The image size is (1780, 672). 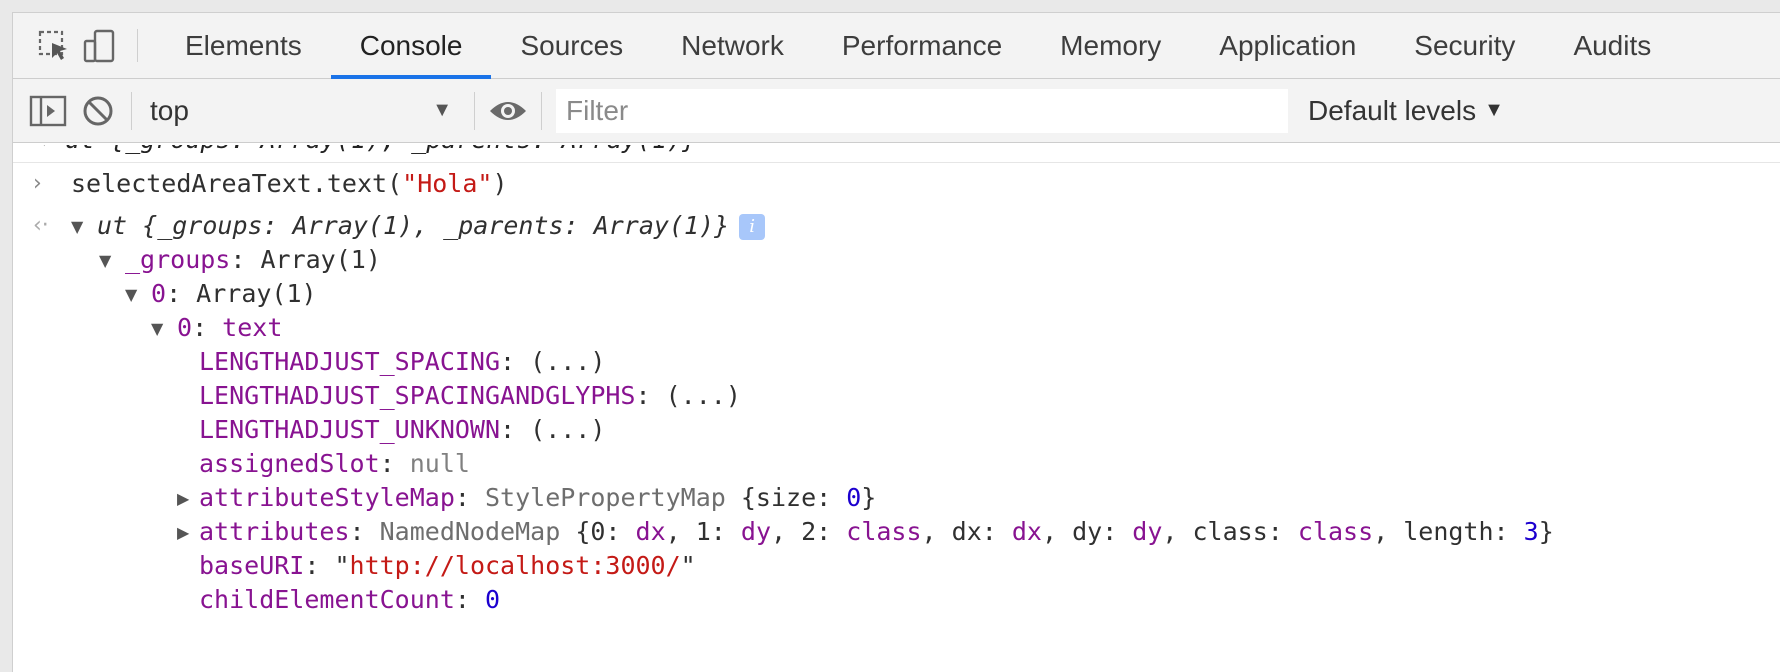 I want to click on property-class: NamedNodeMap, so click(x=470, y=531).